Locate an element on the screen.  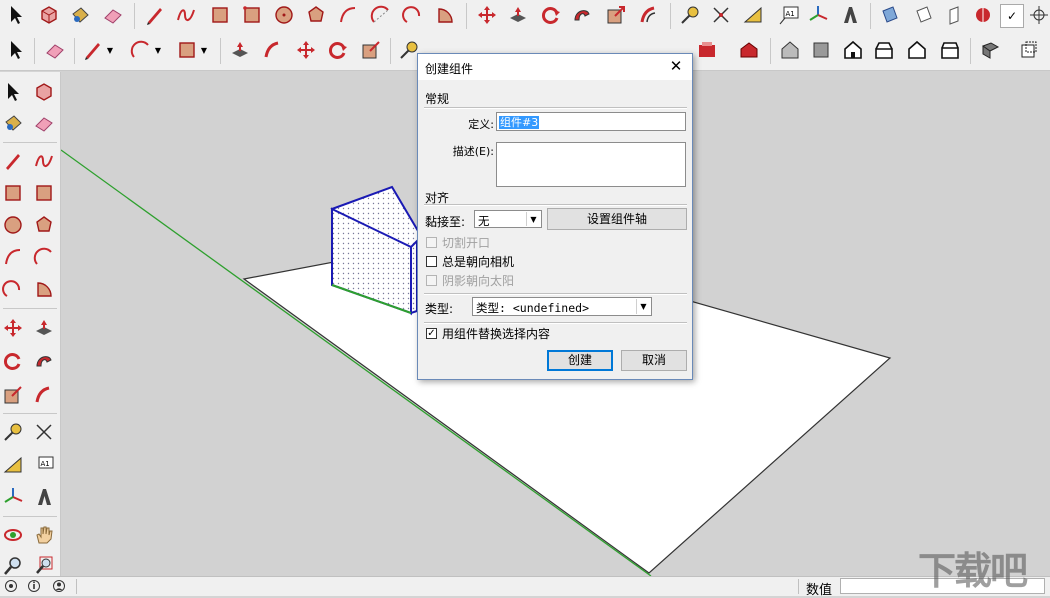
back-edges-button is located at coordinates (1029, 50).